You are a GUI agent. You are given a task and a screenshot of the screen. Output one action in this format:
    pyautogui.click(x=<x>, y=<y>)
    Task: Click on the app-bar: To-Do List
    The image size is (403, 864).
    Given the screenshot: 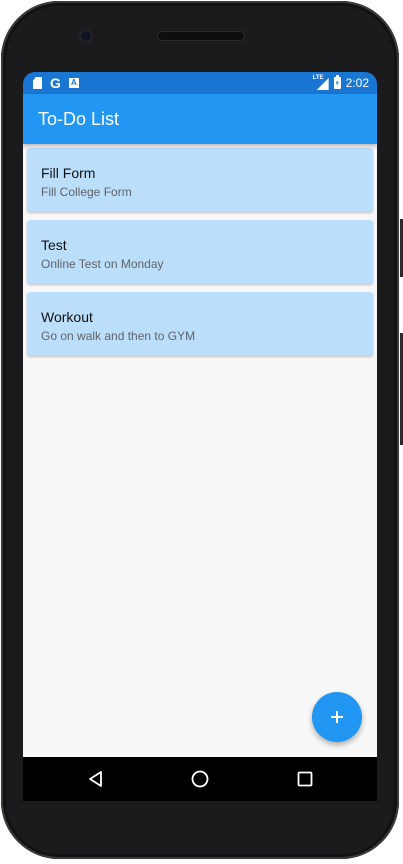 What is the action you would take?
    pyautogui.click(x=200, y=119)
    